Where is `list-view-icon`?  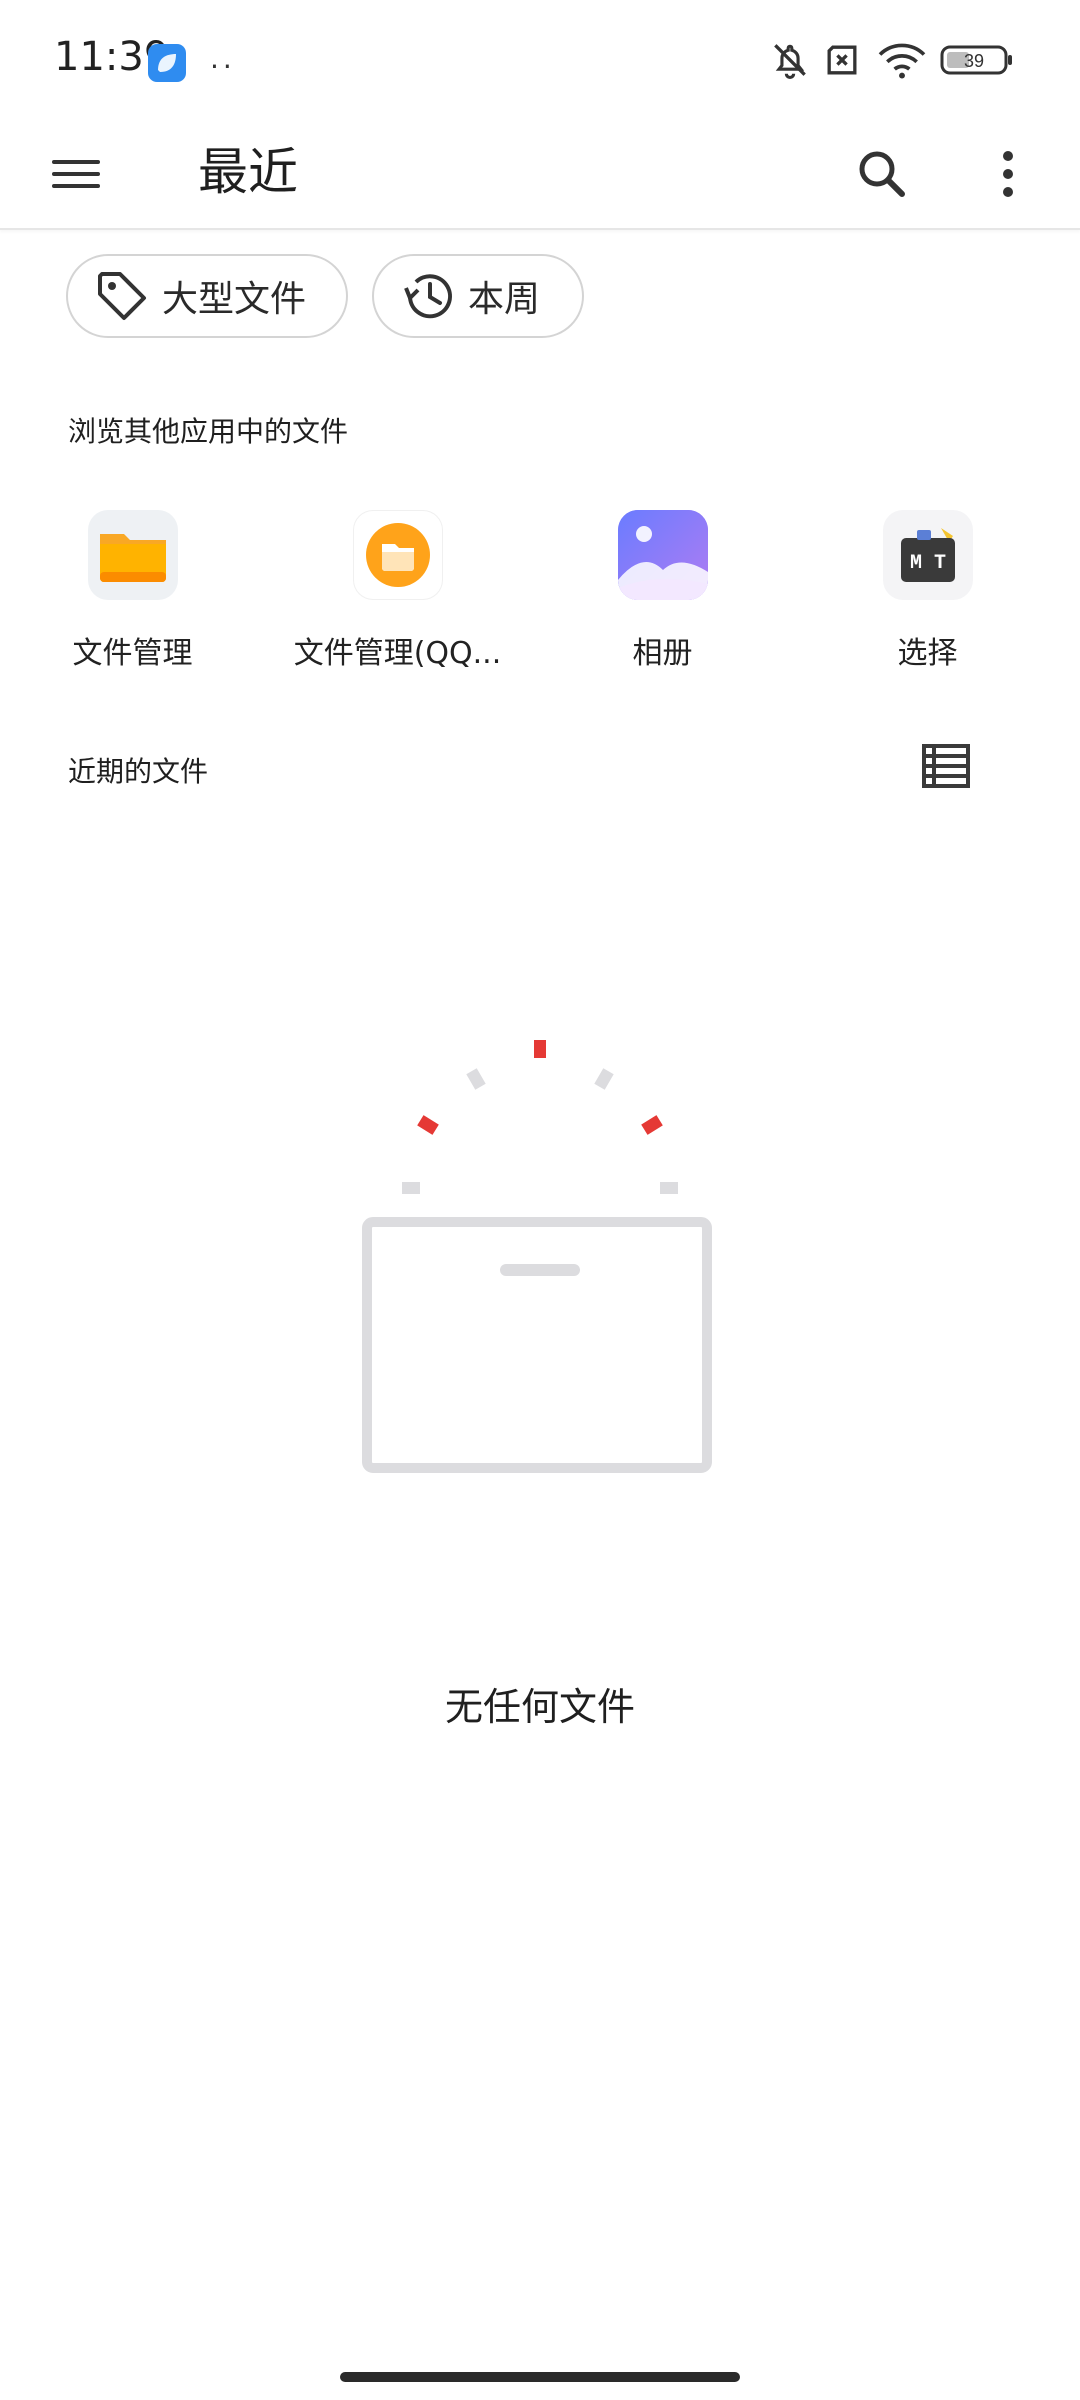 list-view-icon is located at coordinates (946, 766).